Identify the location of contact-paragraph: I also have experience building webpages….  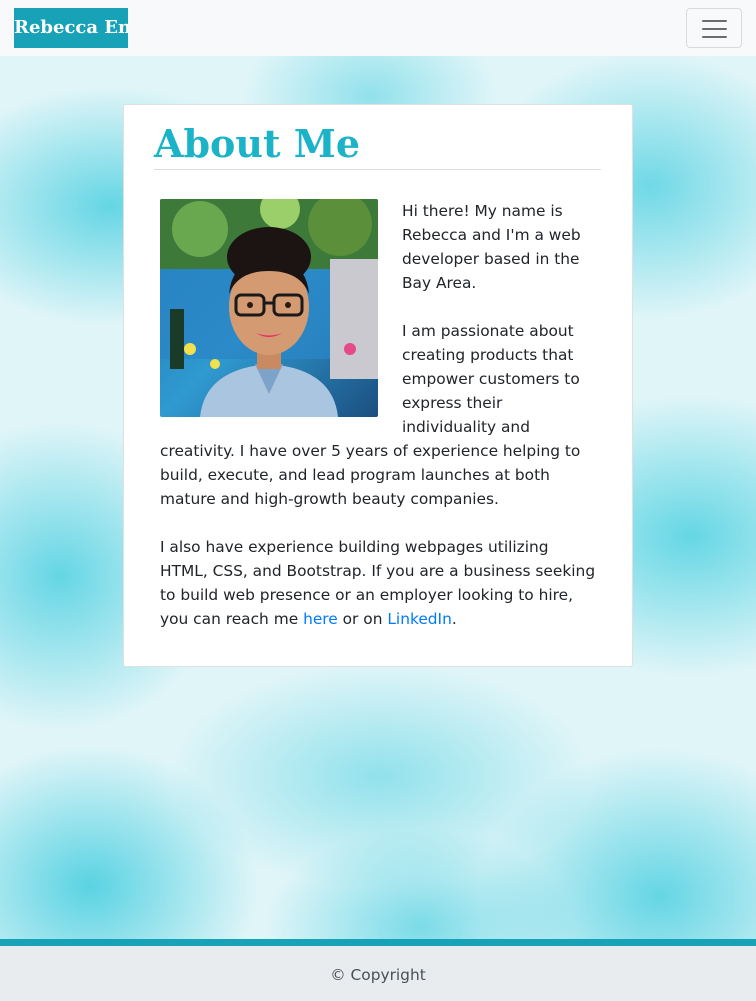
(378, 583).